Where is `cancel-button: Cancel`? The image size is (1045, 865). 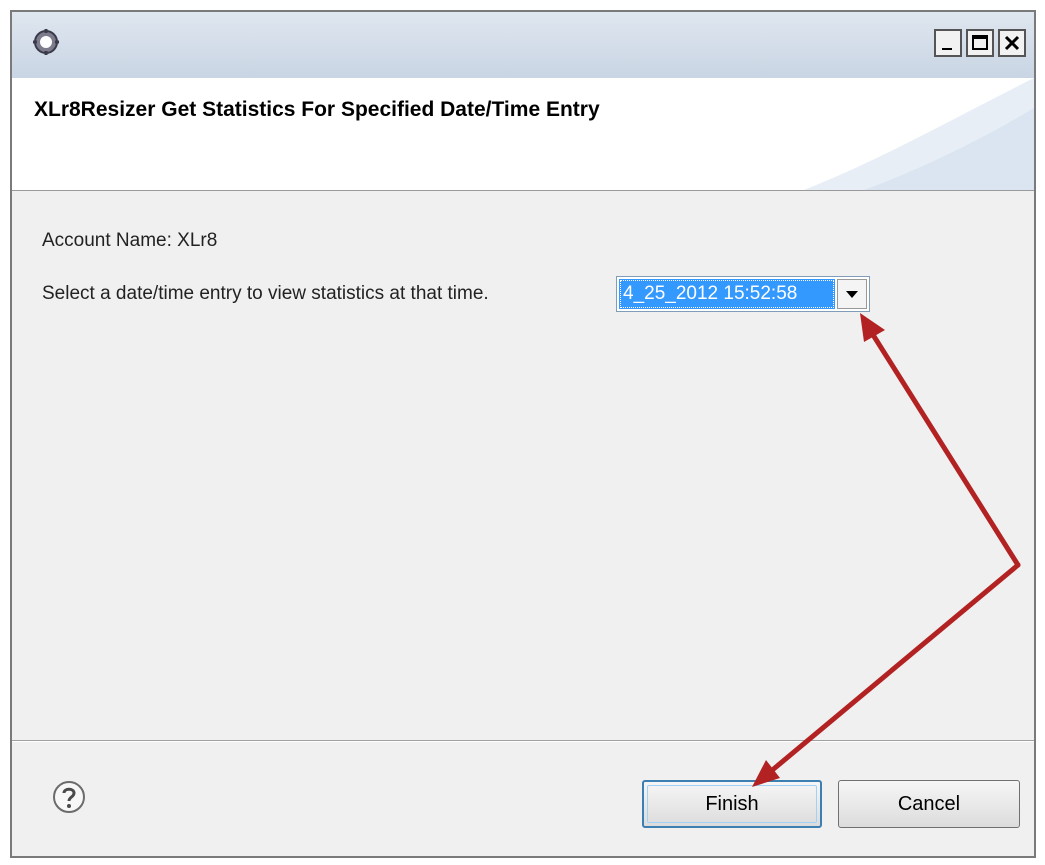 cancel-button: Cancel is located at coordinates (929, 804).